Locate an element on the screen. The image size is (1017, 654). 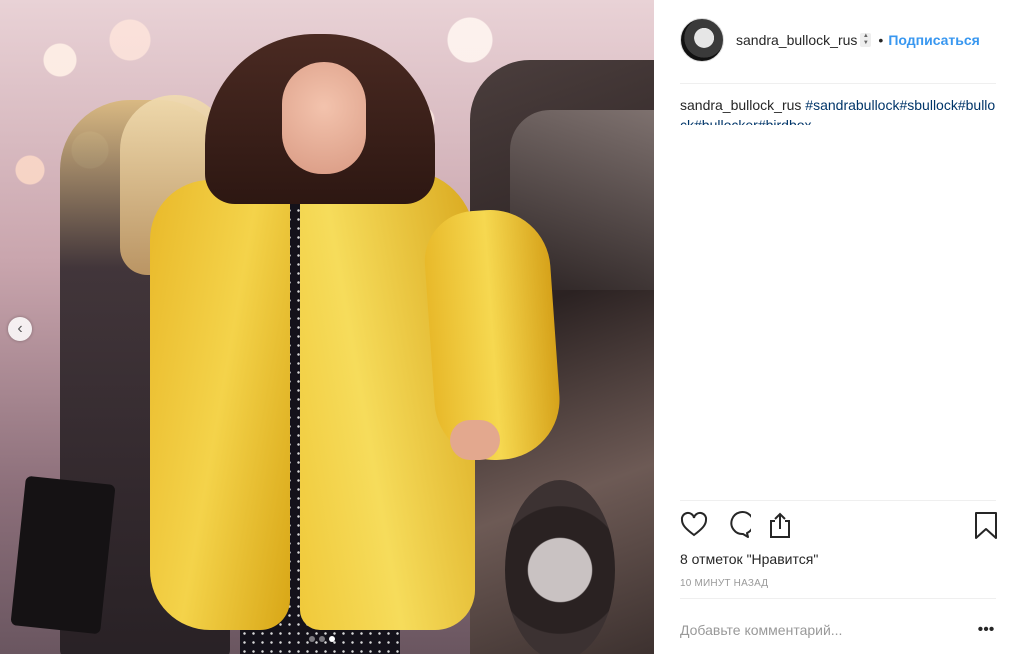
comment-input is located at coordinates (815, 630).